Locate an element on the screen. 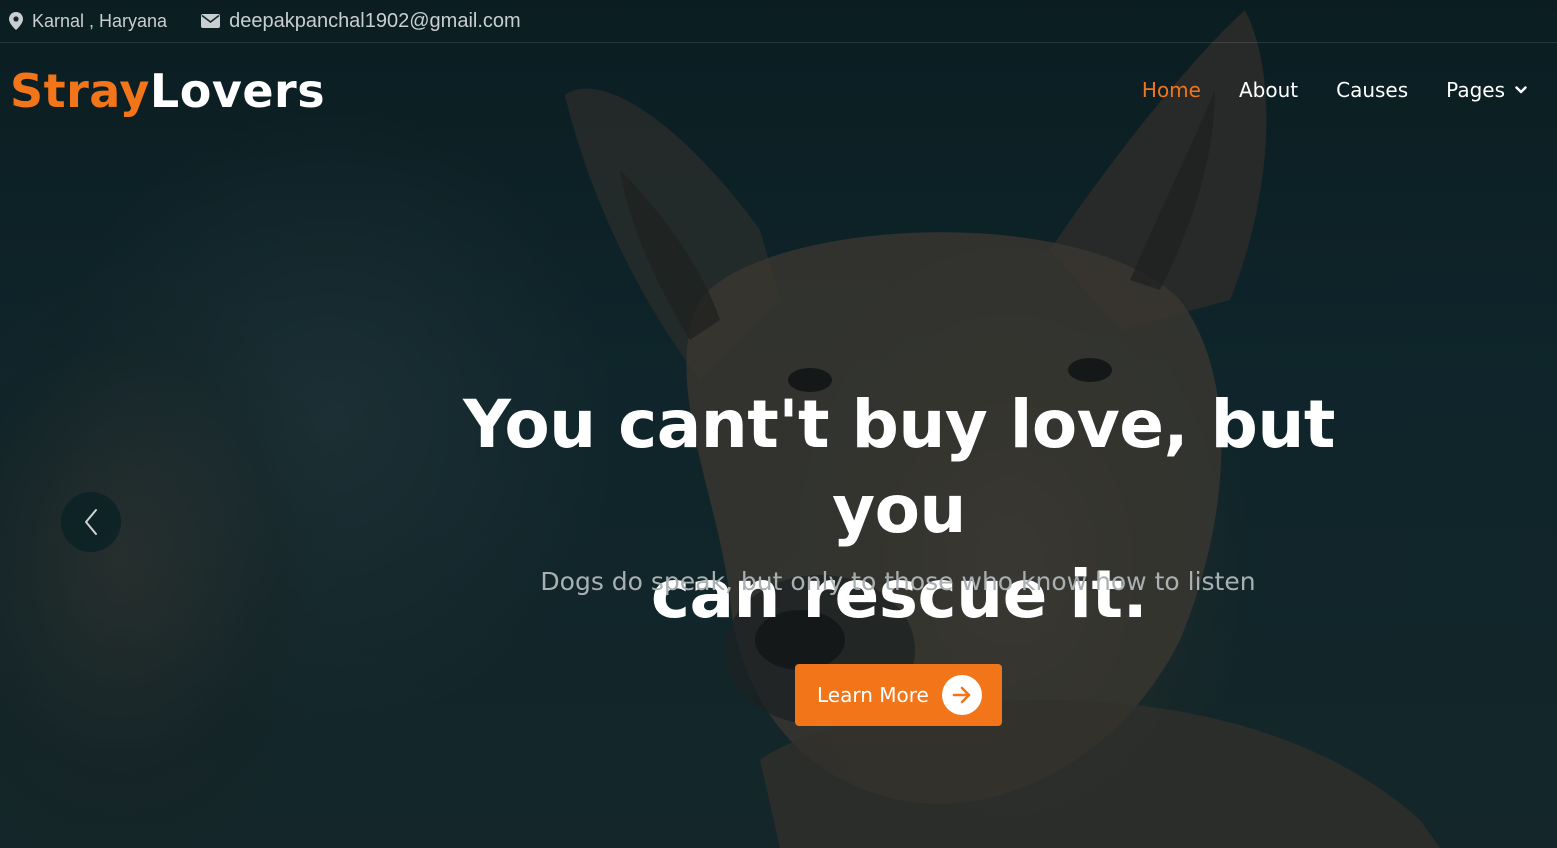 This screenshot has width=1557, height=848. nav-item-pages-label: Pages is located at coordinates (1475, 90).